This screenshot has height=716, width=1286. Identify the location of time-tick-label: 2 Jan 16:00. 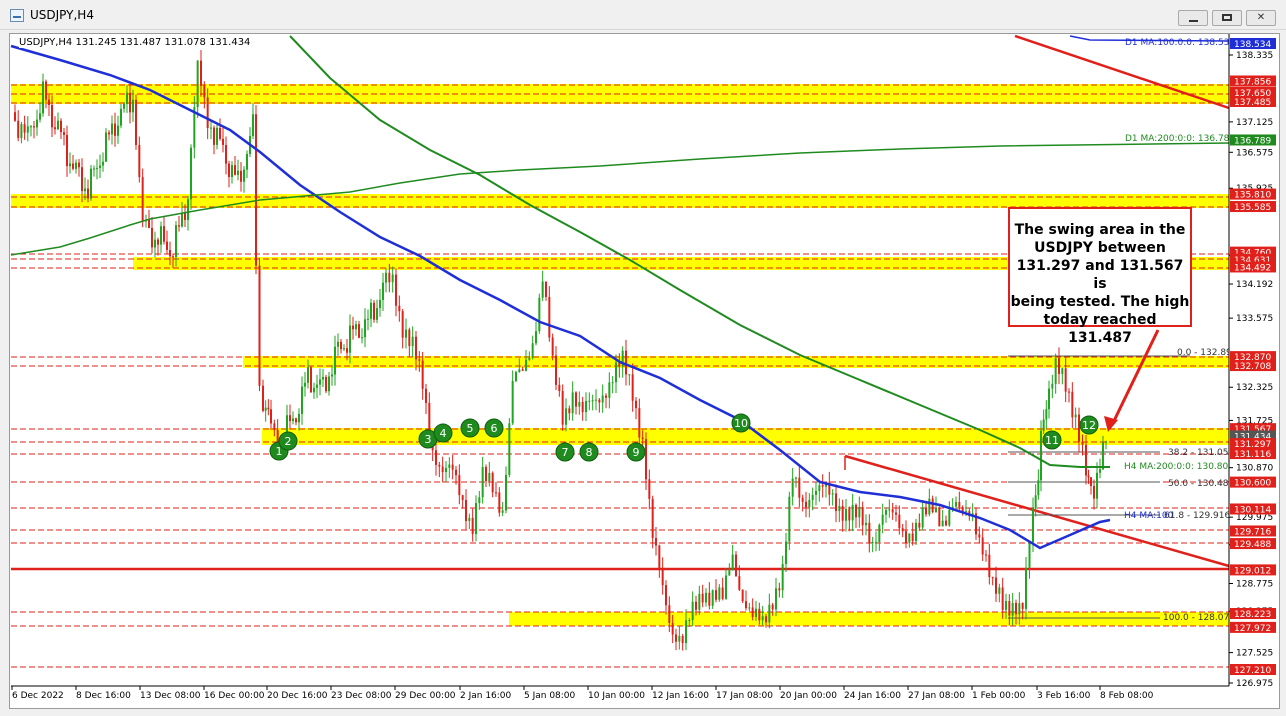
(486, 696).